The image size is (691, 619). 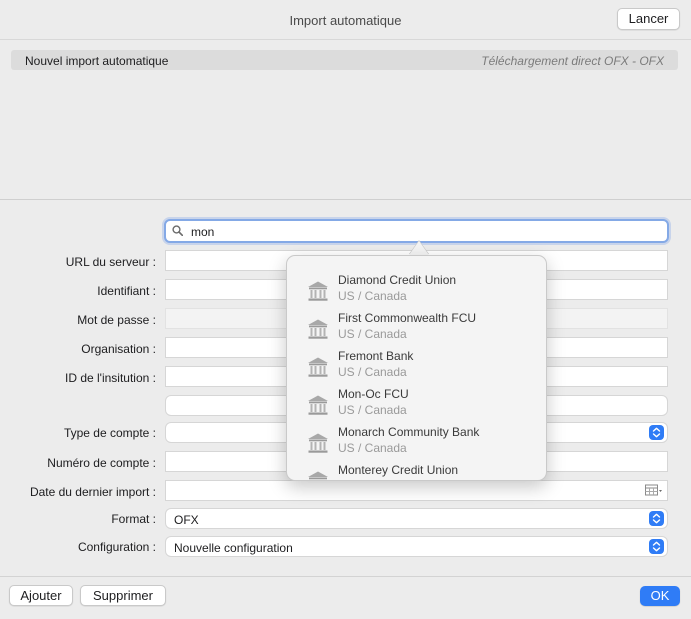 What do you see at coordinates (397, 280) in the screenshot?
I see `bank-name: Diamond Credit Union` at bounding box center [397, 280].